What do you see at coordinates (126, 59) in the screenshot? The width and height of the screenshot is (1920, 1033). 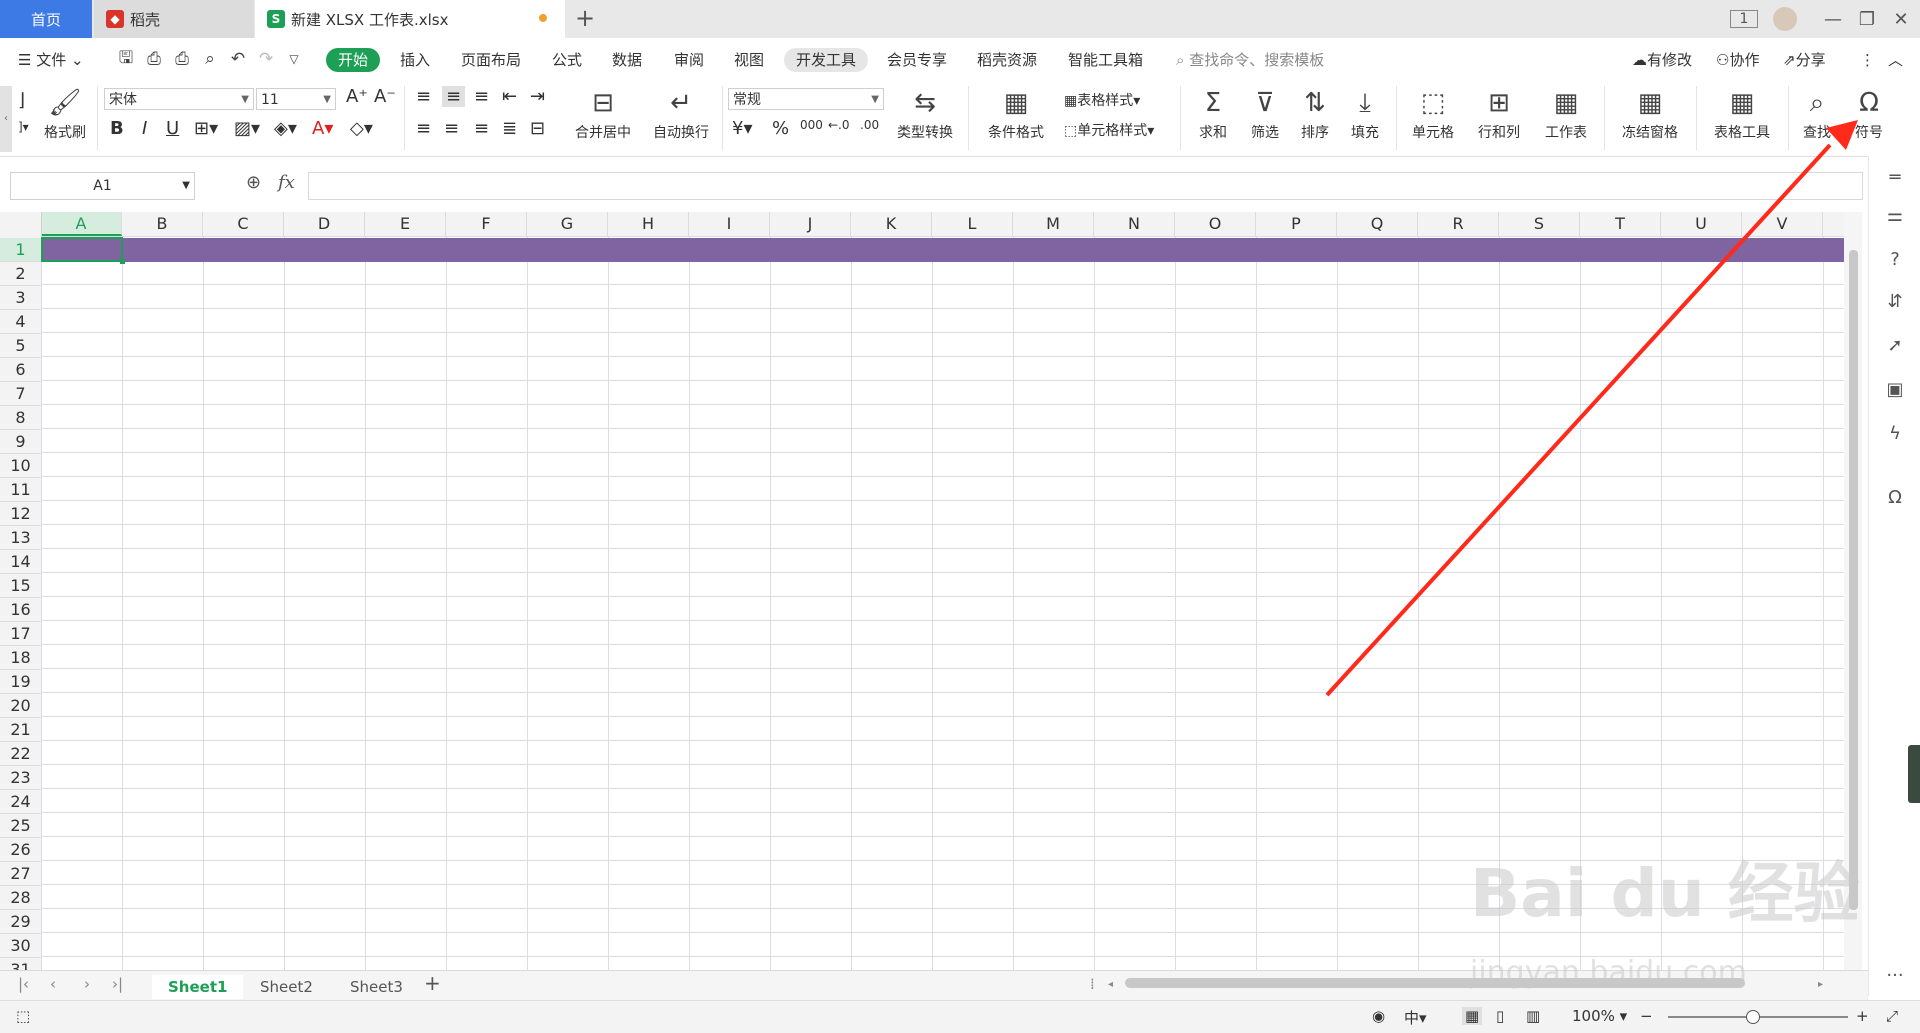 I see `save-icon: 🖫` at bounding box center [126, 59].